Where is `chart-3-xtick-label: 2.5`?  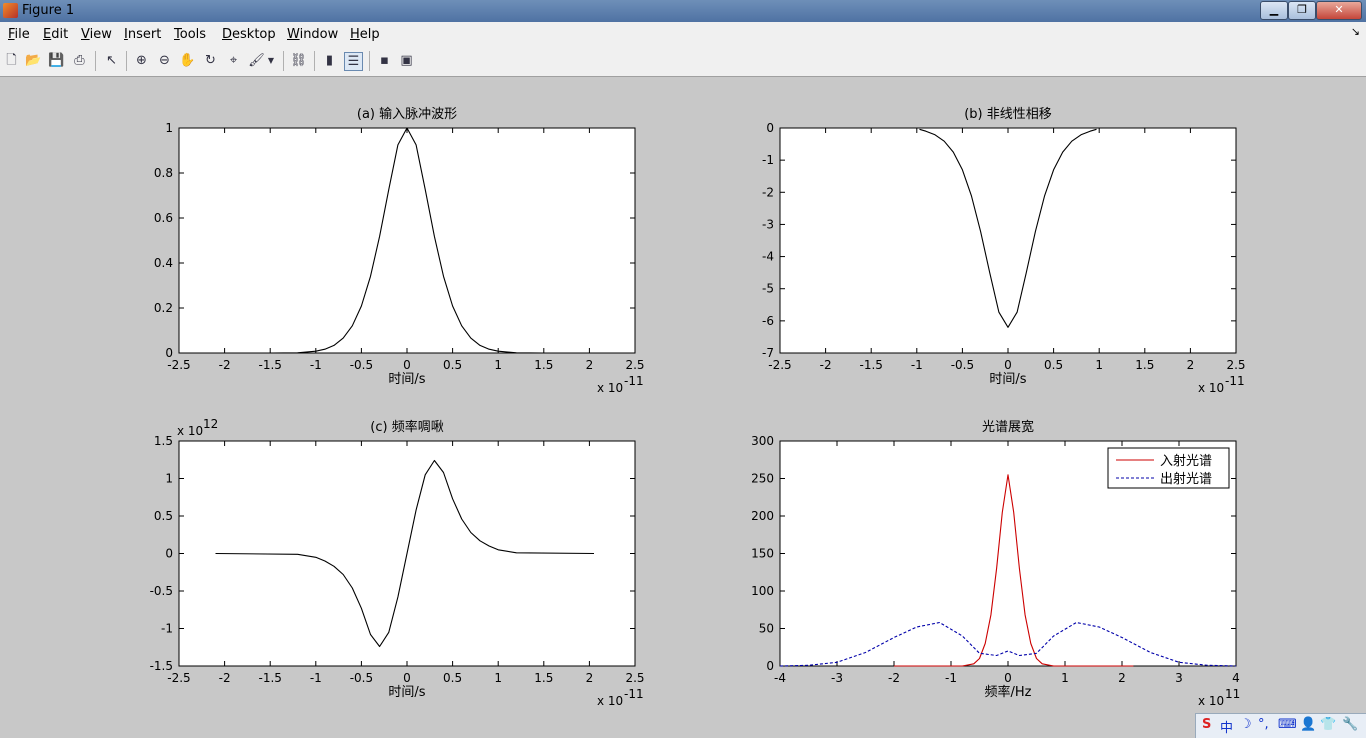
chart-3-xtick-label: 2.5 is located at coordinates (634, 678).